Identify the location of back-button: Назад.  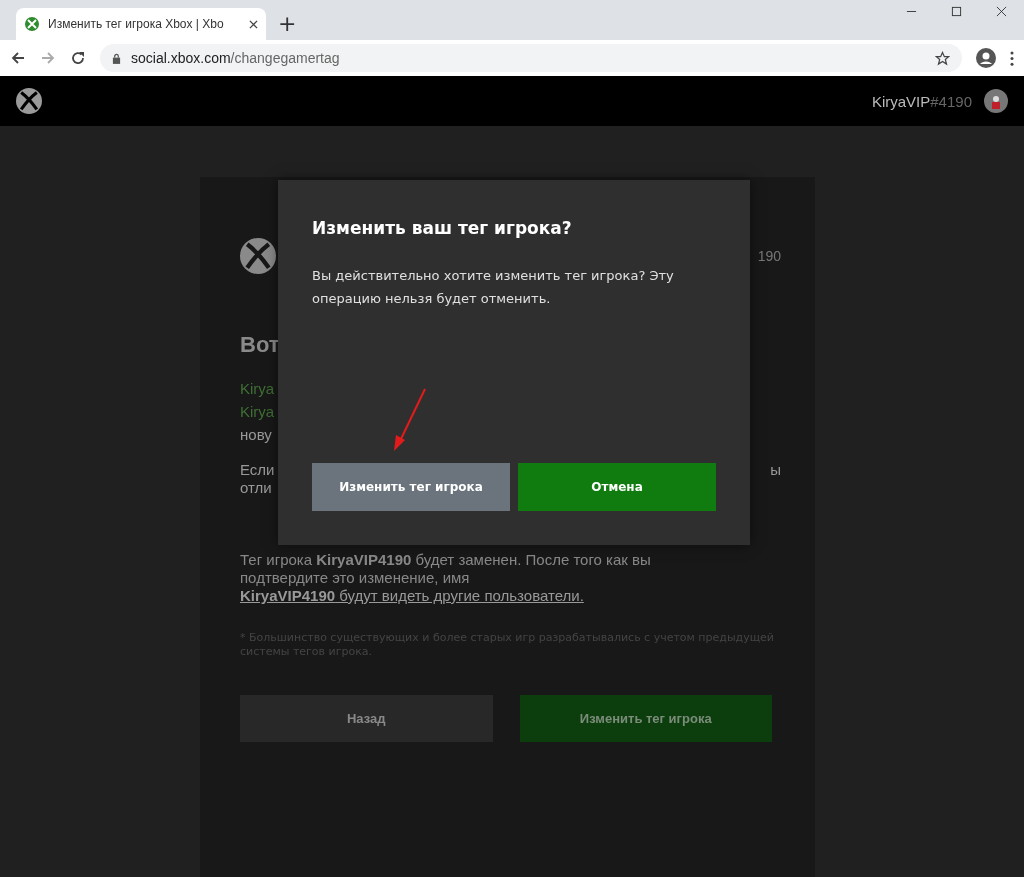
(366, 718).